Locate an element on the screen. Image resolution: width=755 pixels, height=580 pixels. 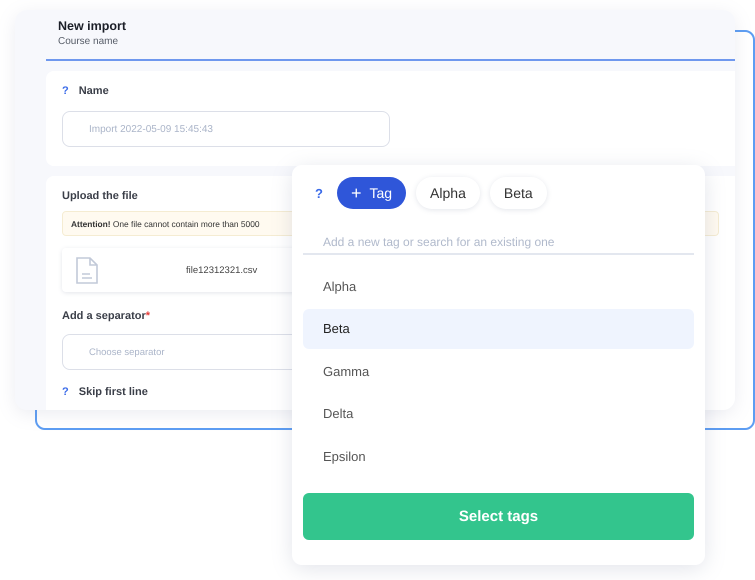
field-label: Add a separator is located at coordinates (104, 316).